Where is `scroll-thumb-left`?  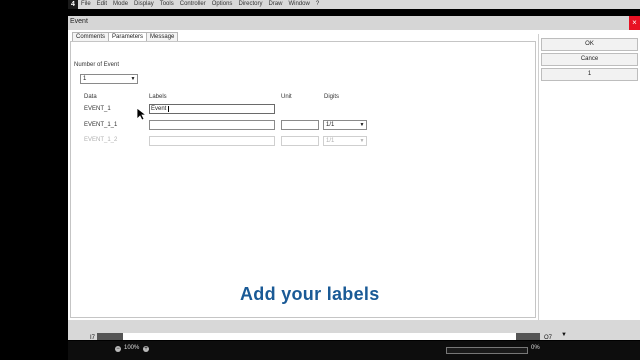 scroll-thumb-left is located at coordinates (110, 336).